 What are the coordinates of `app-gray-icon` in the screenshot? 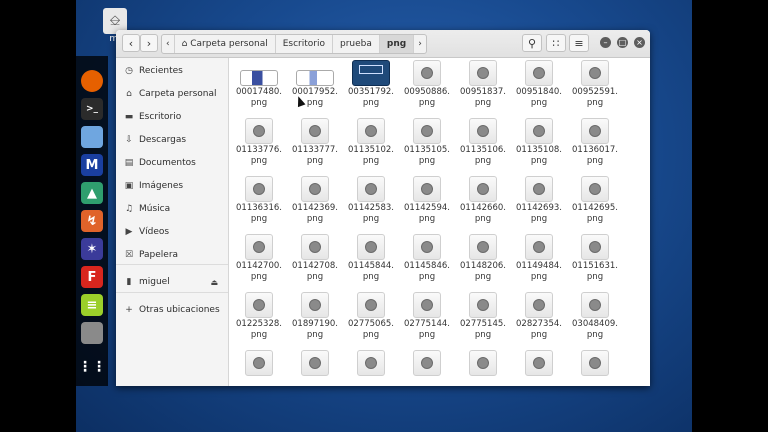 It's located at (92, 333).